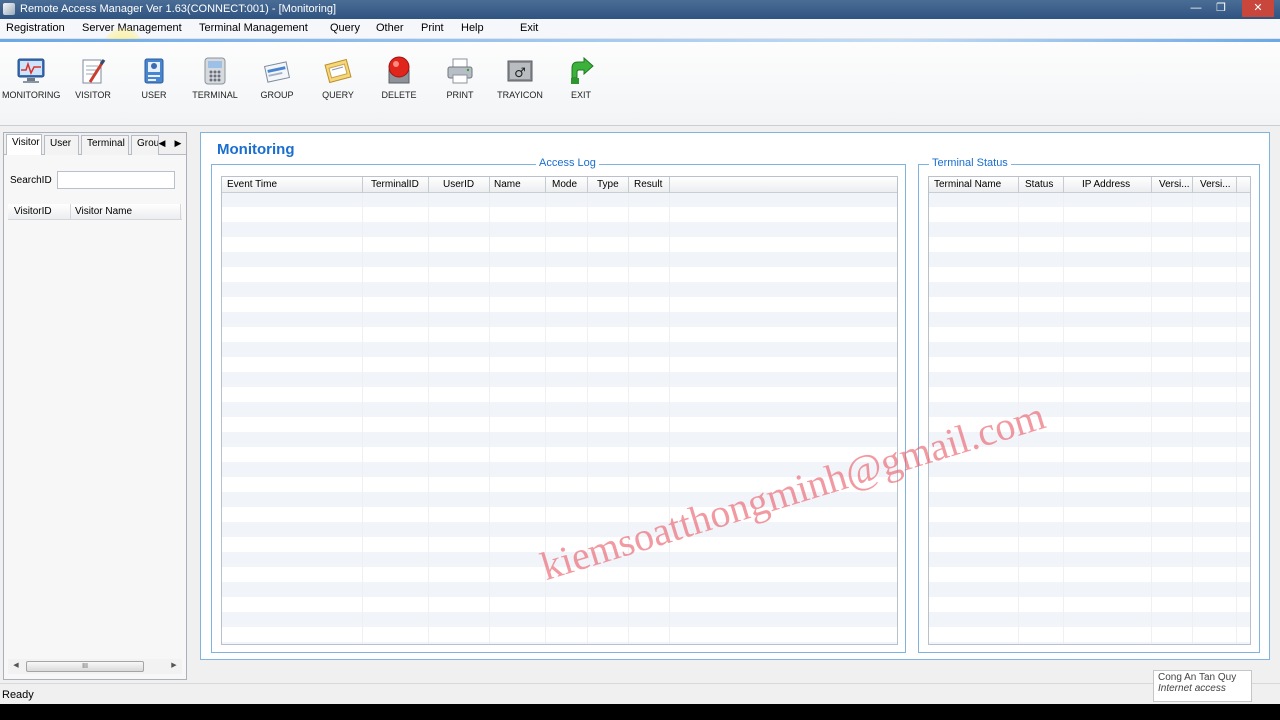  Describe the element at coordinates (215, 95) in the screenshot. I see `terminal-label: TERMINAL` at that location.